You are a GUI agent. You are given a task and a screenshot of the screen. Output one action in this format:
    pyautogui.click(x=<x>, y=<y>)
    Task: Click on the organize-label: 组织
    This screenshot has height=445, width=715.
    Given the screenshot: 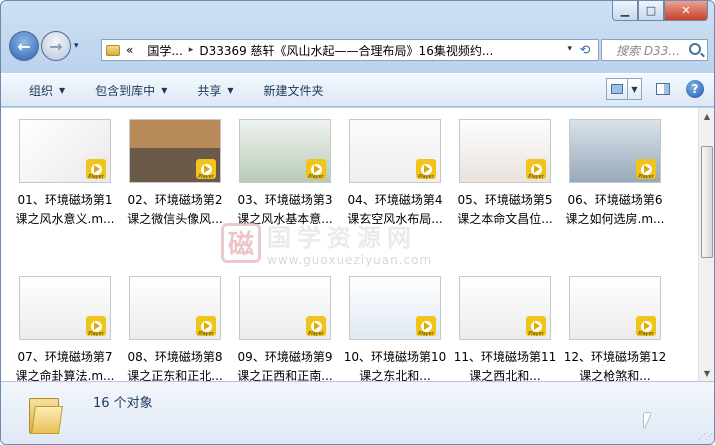 What is the action you would take?
    pyautogui.click(x=41, y=90)
    